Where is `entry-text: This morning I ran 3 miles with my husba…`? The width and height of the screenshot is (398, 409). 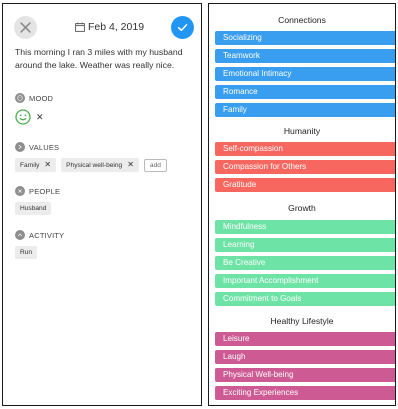 entry-text: This morning I ran 3 miles with my husba… is located at coordinates (108, 59).